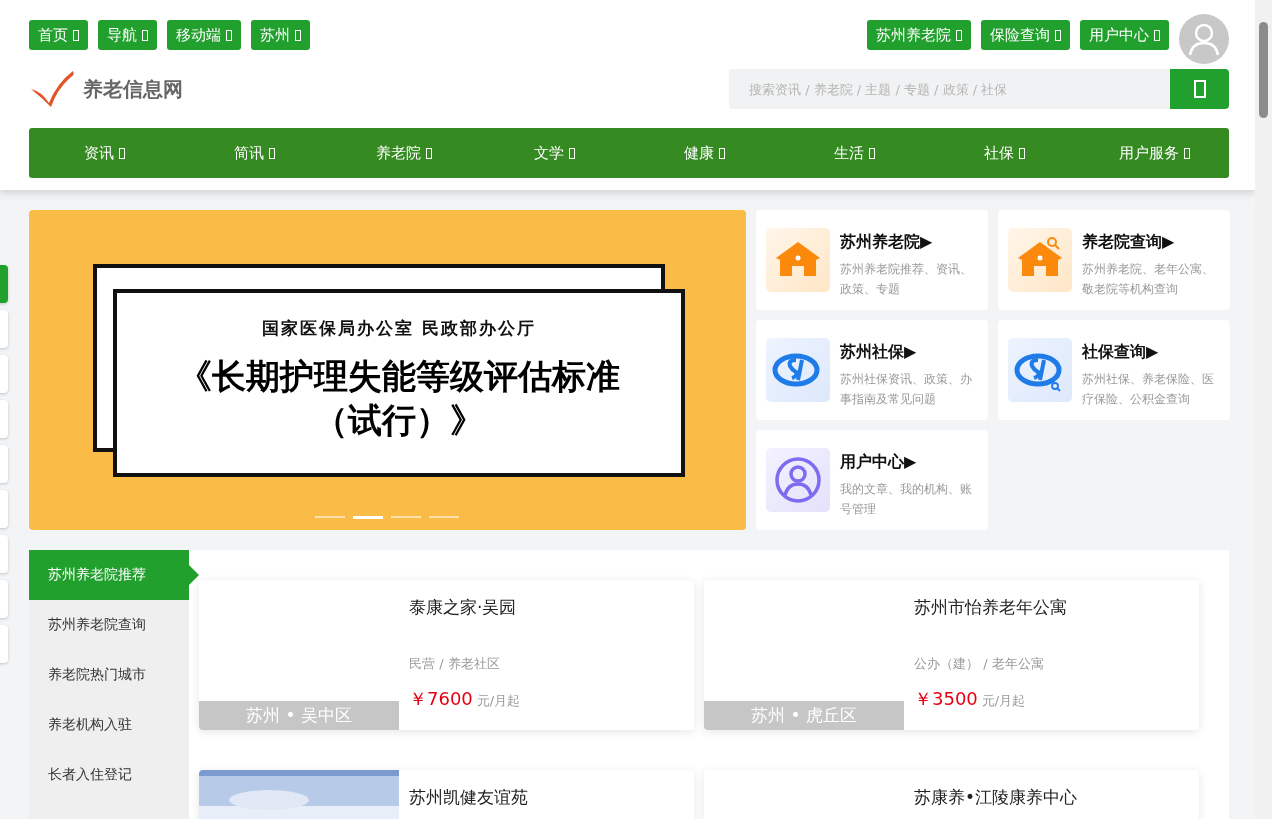  I want to click on listing-price: ￥3500, so click(946, 699).